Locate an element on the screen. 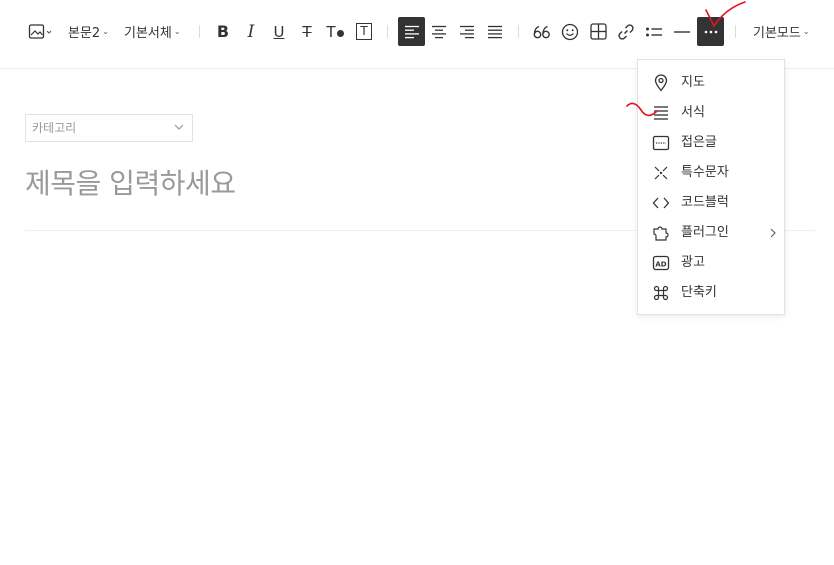 This screenshot has width=834, height=565. image-button is located at coordinates (41, 31).